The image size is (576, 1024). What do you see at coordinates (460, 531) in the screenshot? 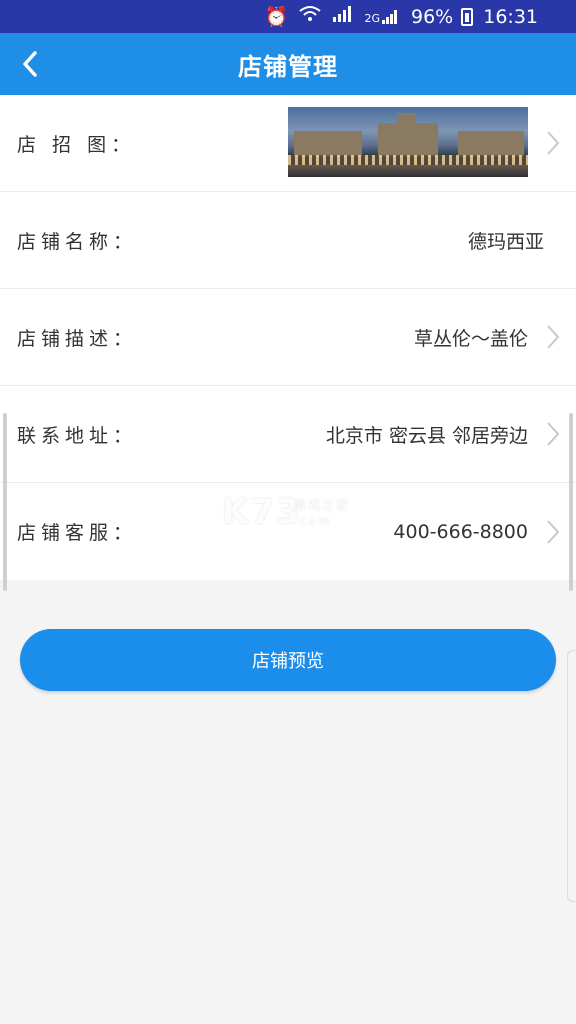
I see `customer-service-value: 400-666-8800` at bounding box center [460, 531].